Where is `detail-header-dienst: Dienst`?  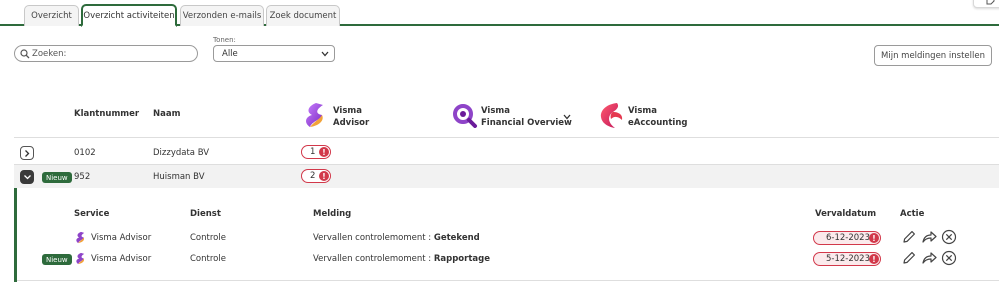 detail-header-dienst: Dienst is located at coordinates (205, 214).